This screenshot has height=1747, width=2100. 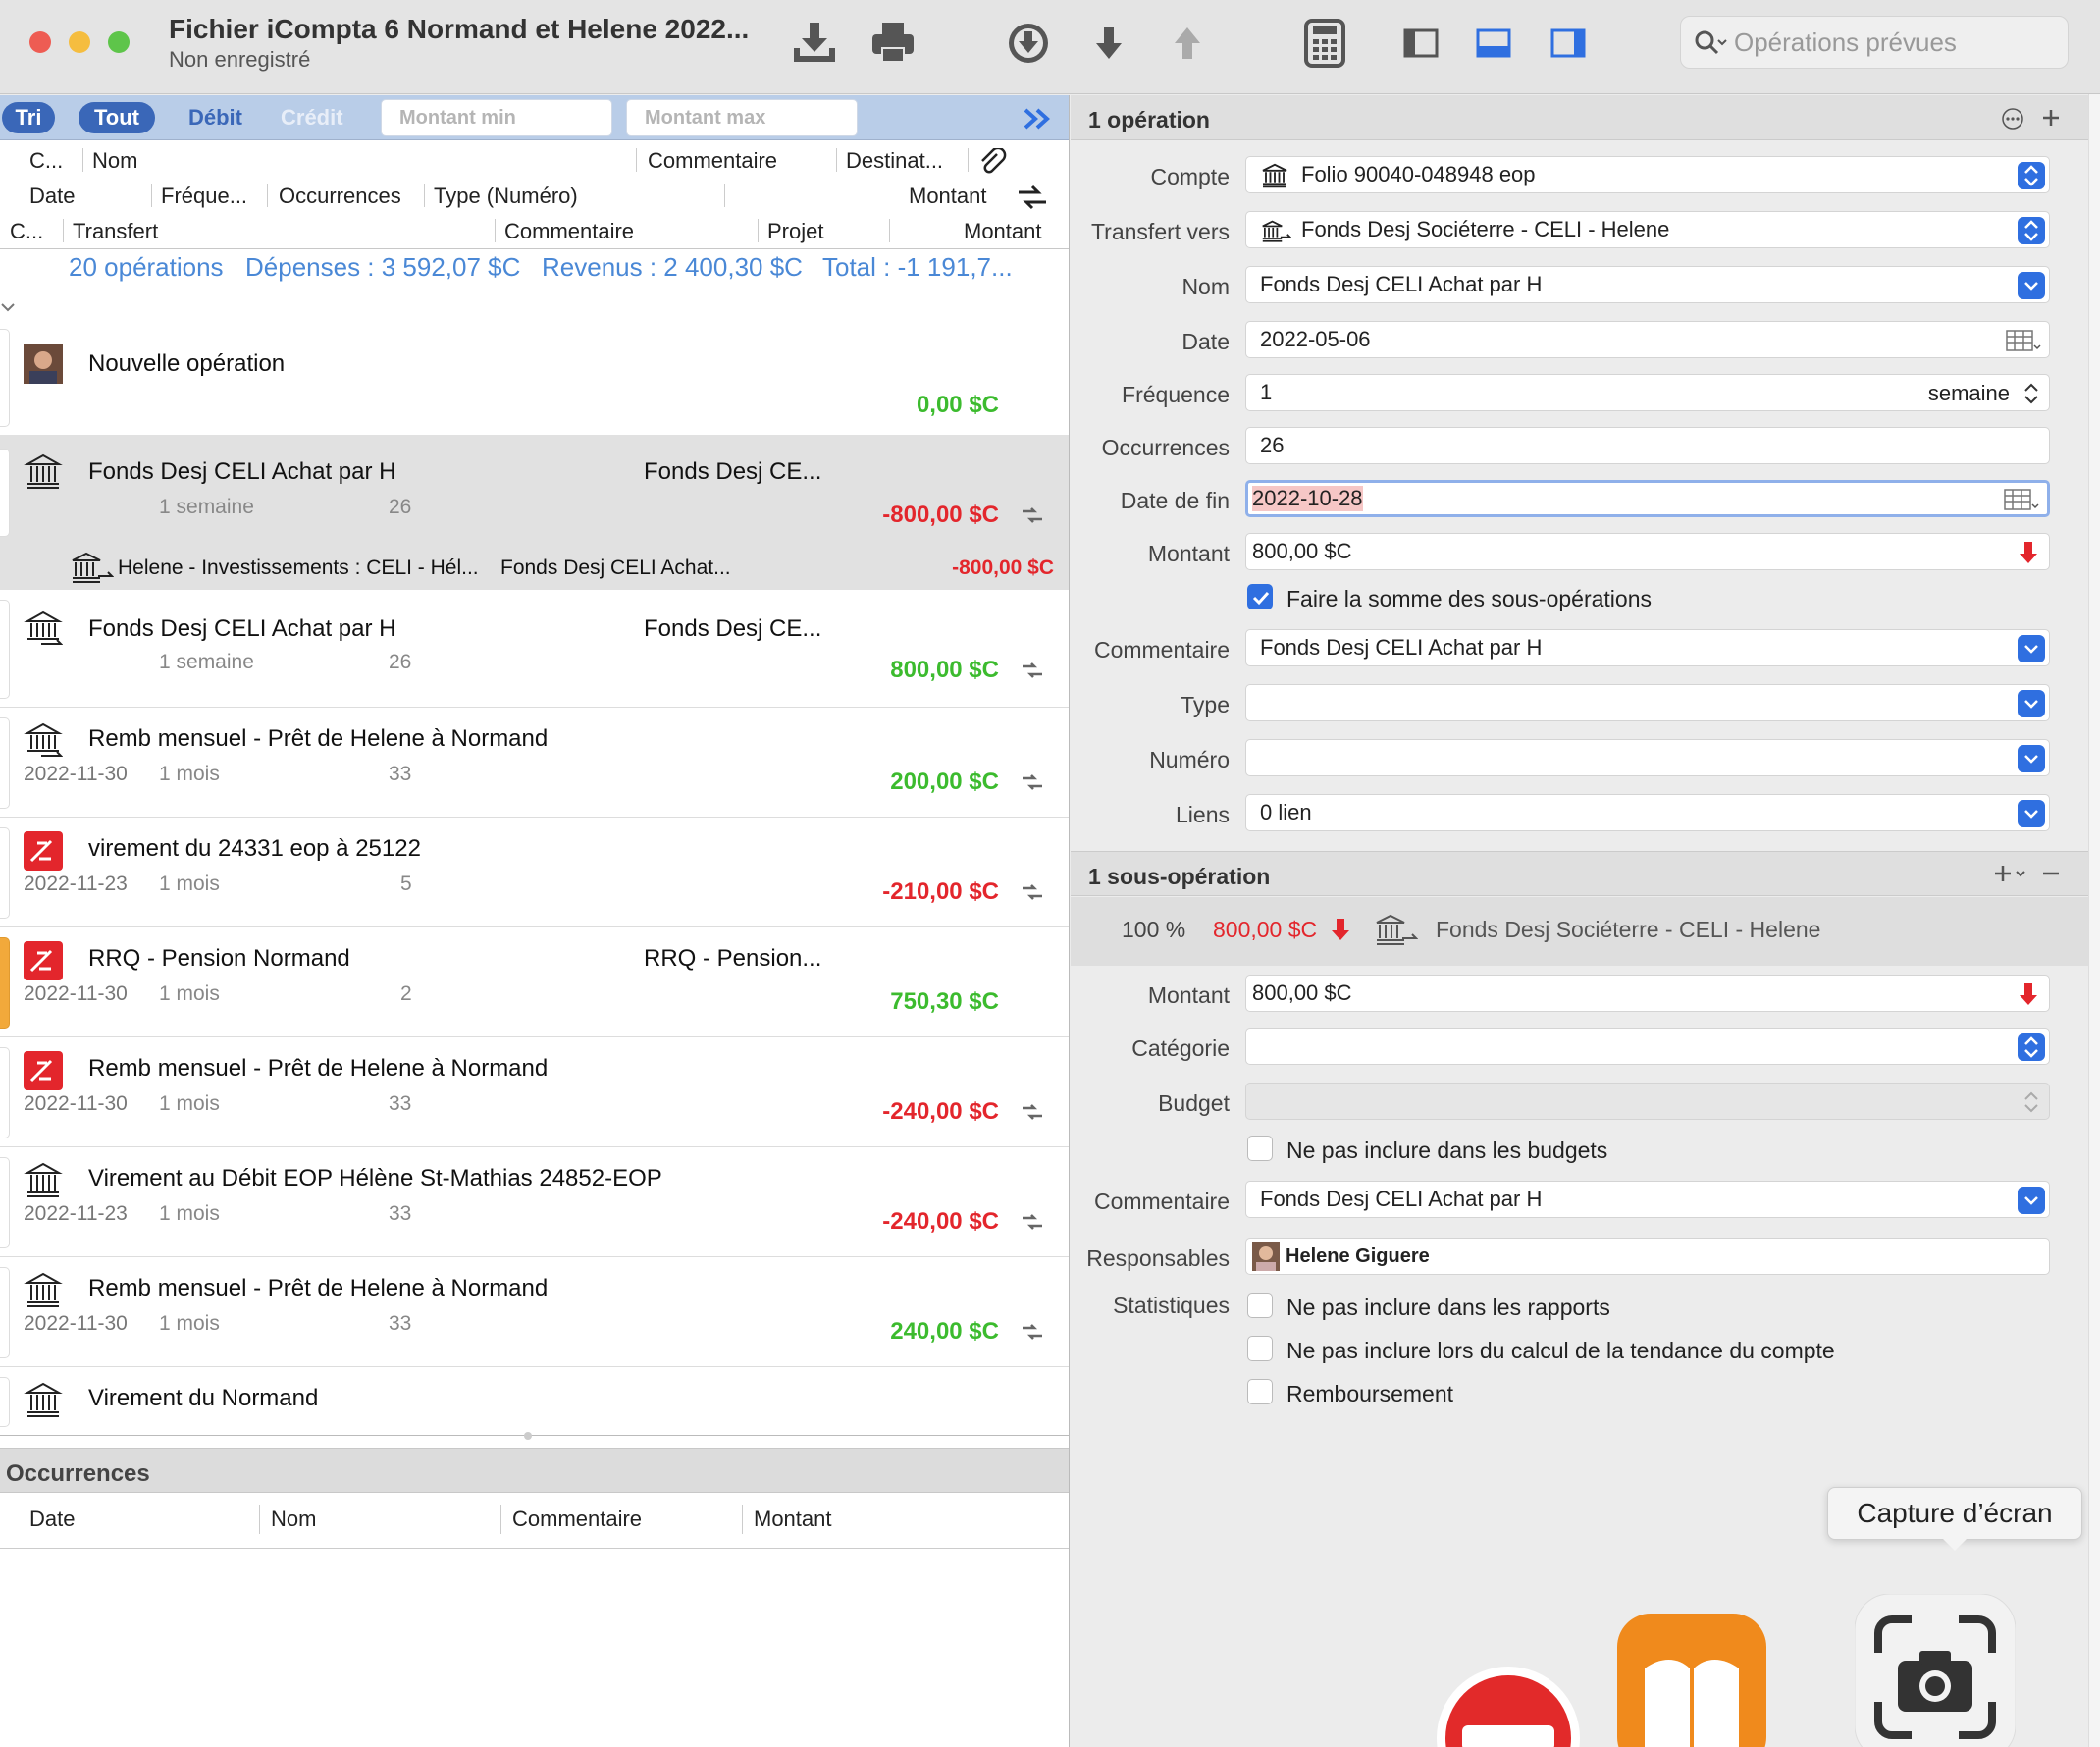 I want to click on bottom-panel-icon, so click(x=1493, y=43).